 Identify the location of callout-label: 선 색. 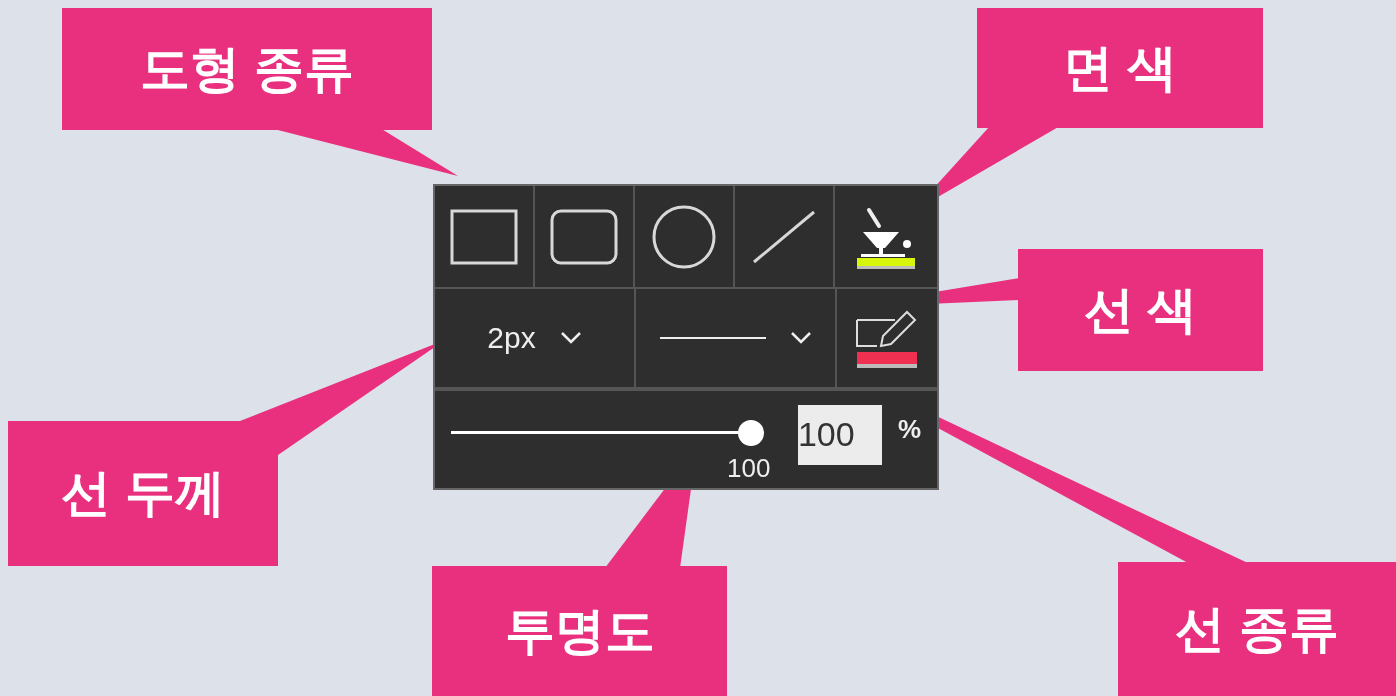
(1140, 310).